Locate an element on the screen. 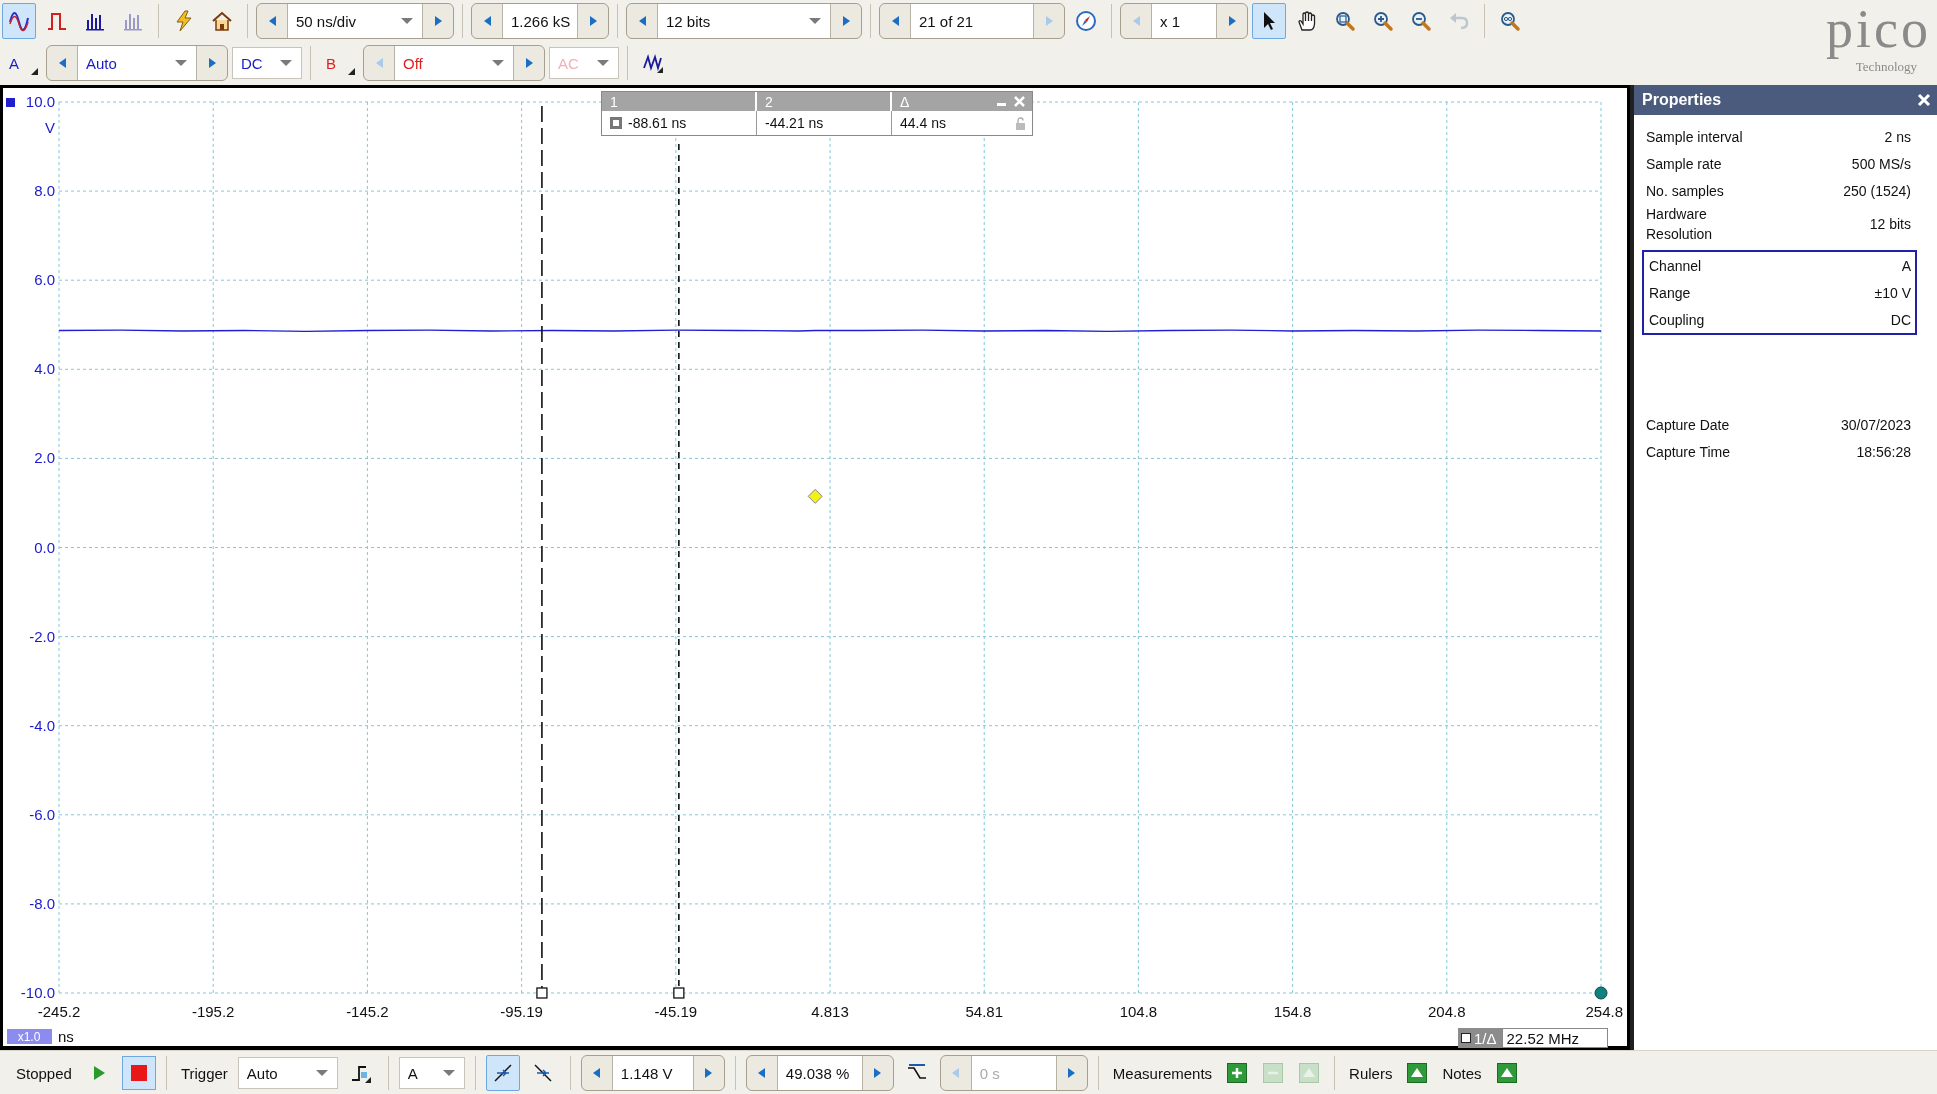  stop-button is located at coordinates (138, 1073).